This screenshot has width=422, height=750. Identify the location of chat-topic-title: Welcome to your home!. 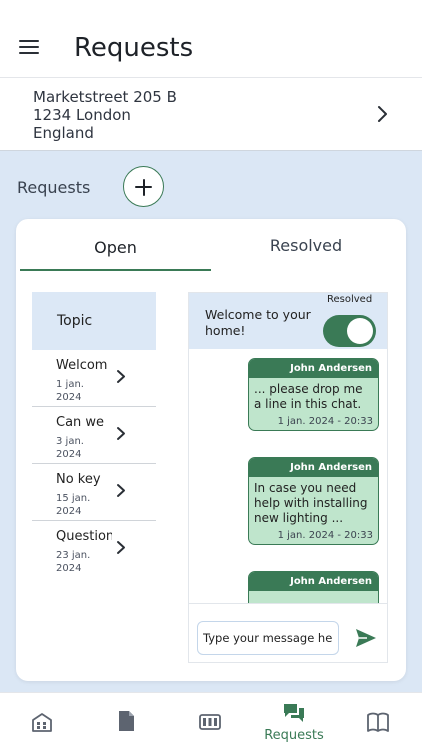
(258, 322).